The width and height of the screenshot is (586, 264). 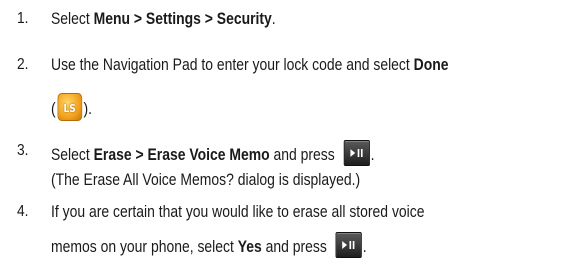 What do you see at coordinates (249, 246) in the screenshot?
I see `yes-label: Yes` at bounding box center [249, 246].